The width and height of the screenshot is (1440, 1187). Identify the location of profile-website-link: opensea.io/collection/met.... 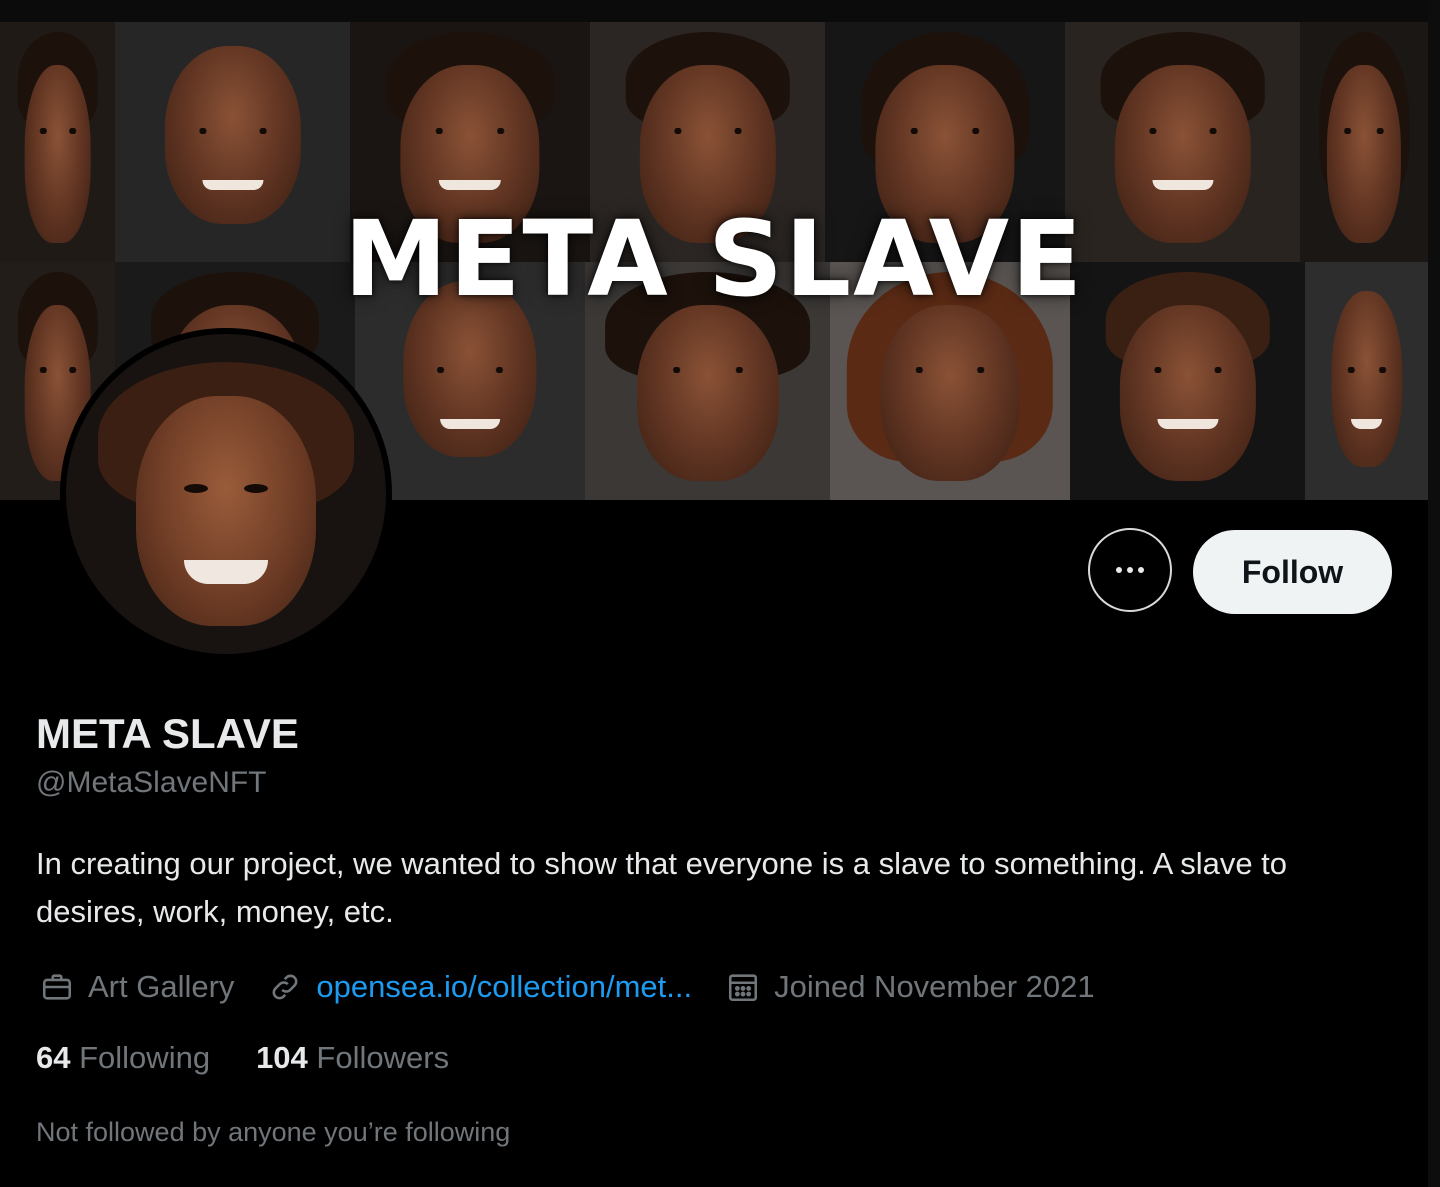
(504, 987).